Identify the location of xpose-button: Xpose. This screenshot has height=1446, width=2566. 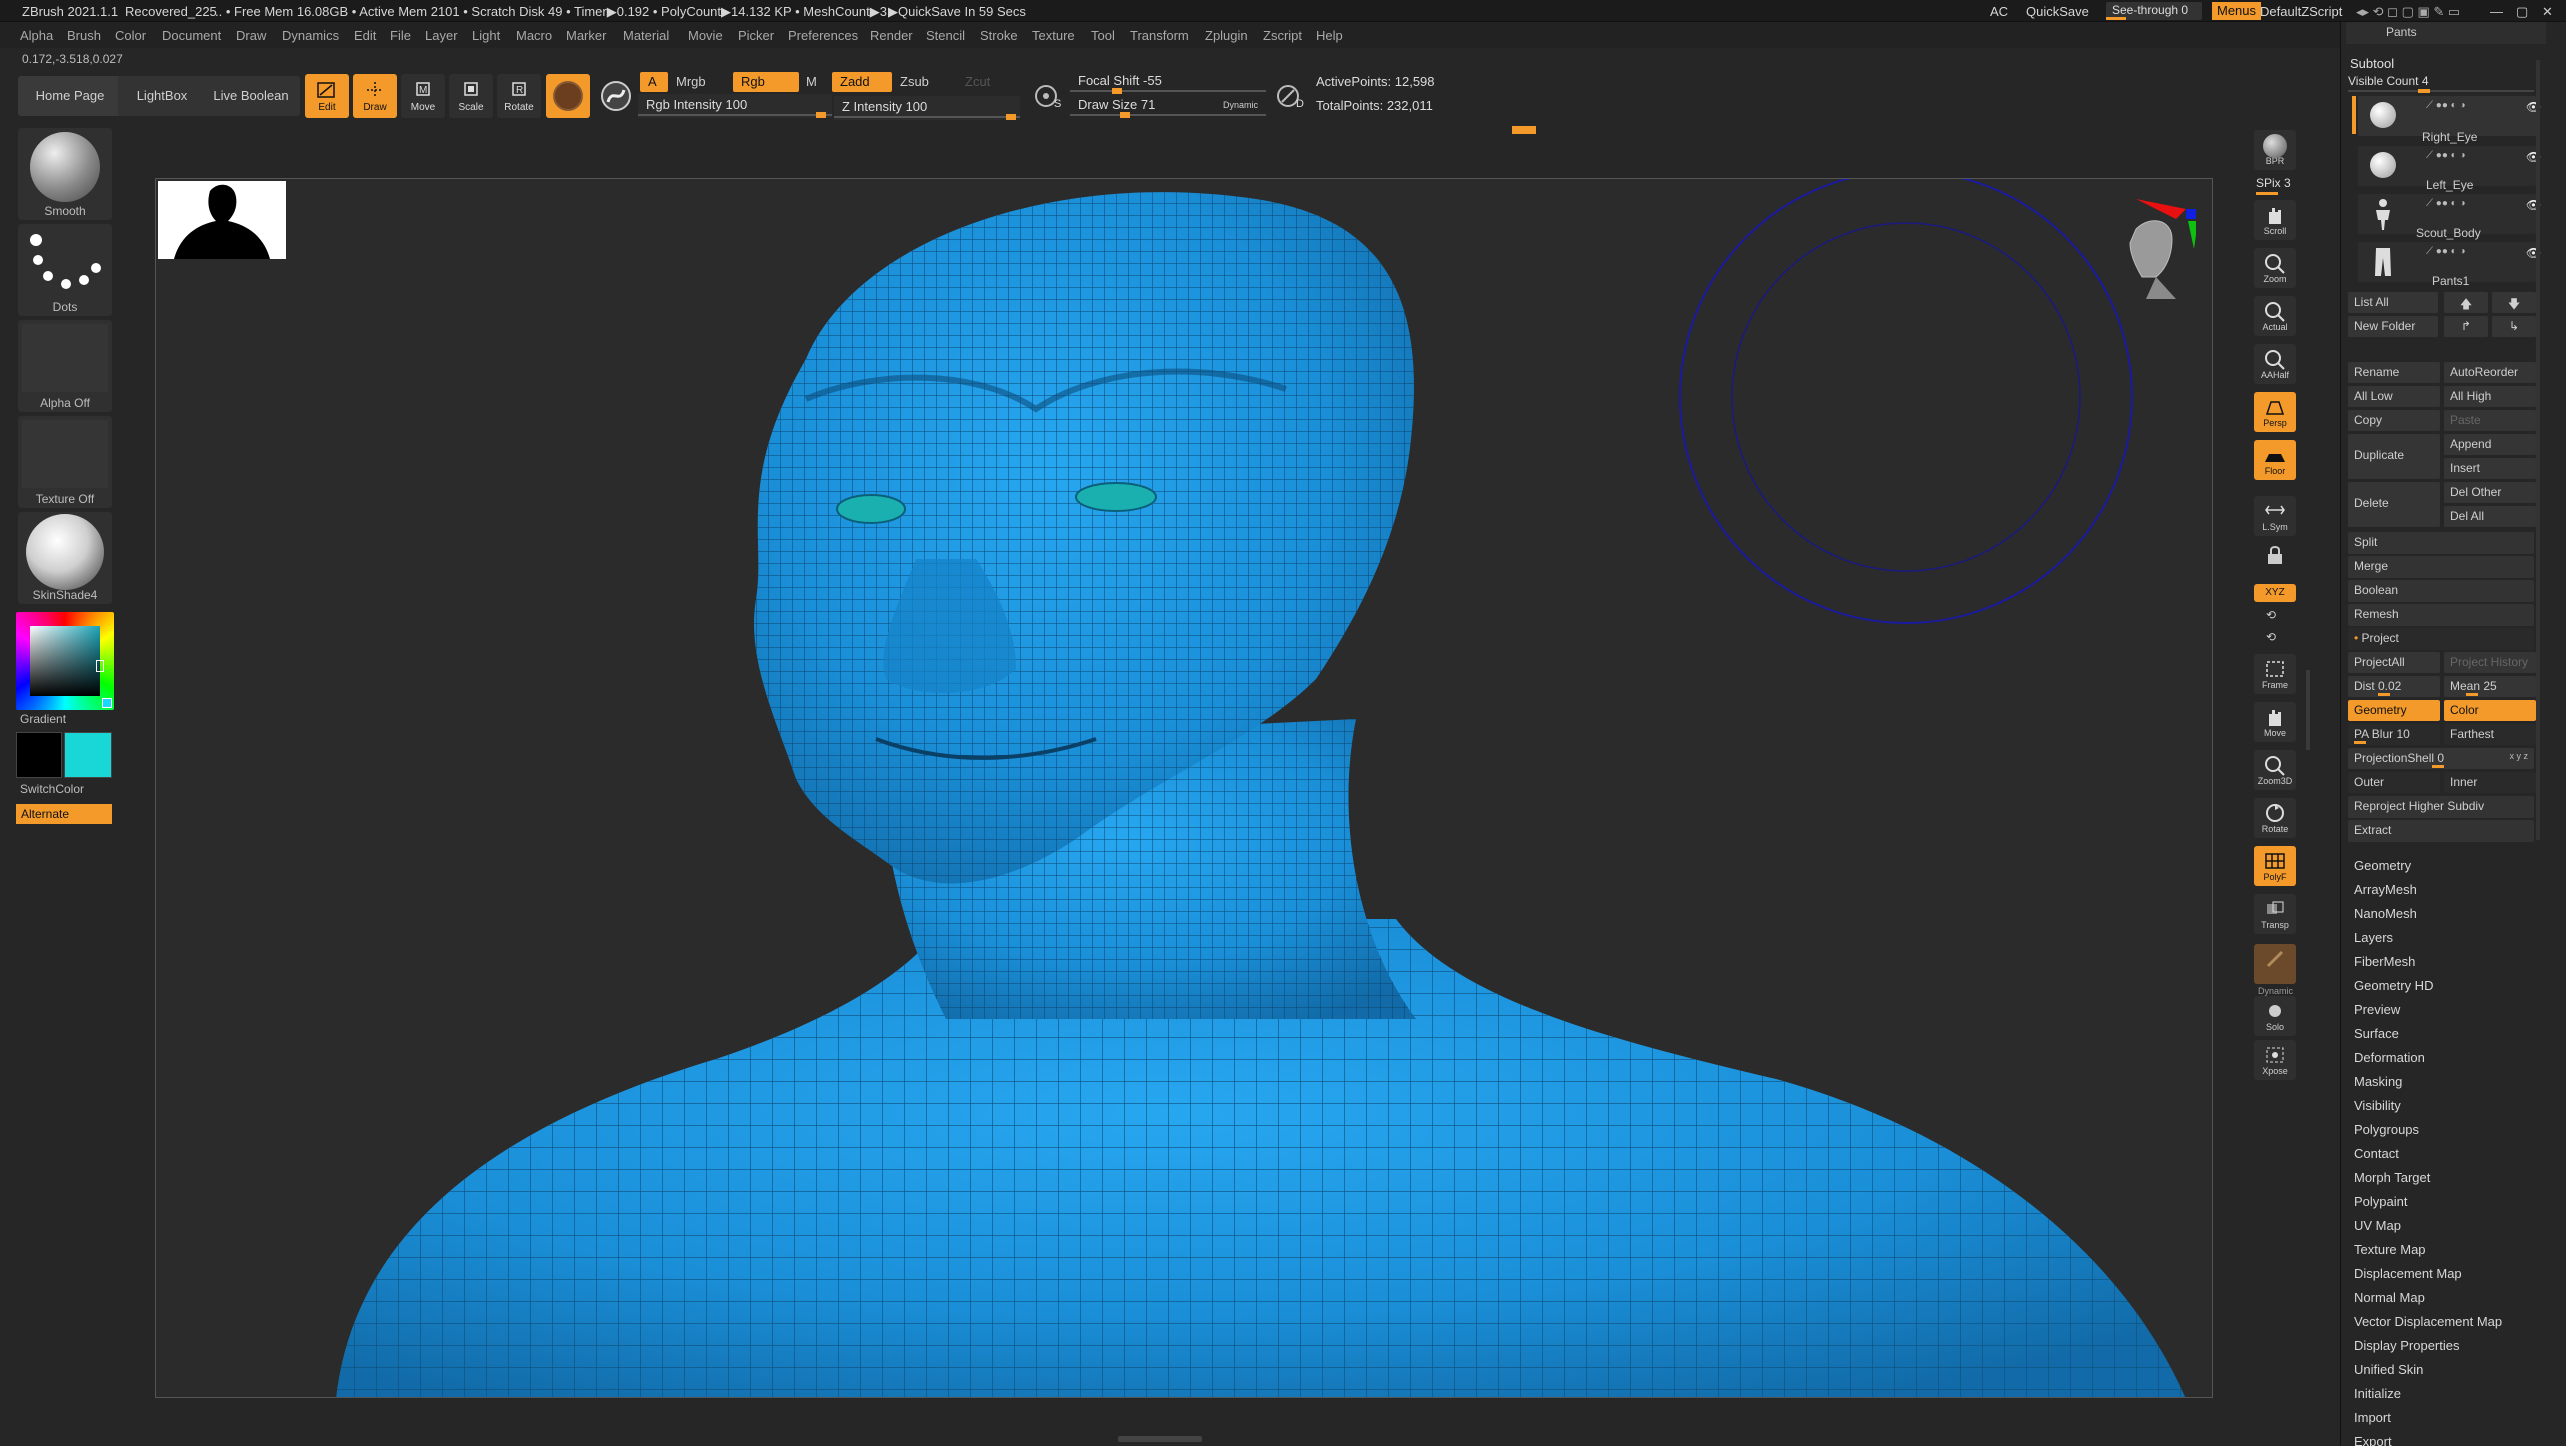
(2275, 1060).